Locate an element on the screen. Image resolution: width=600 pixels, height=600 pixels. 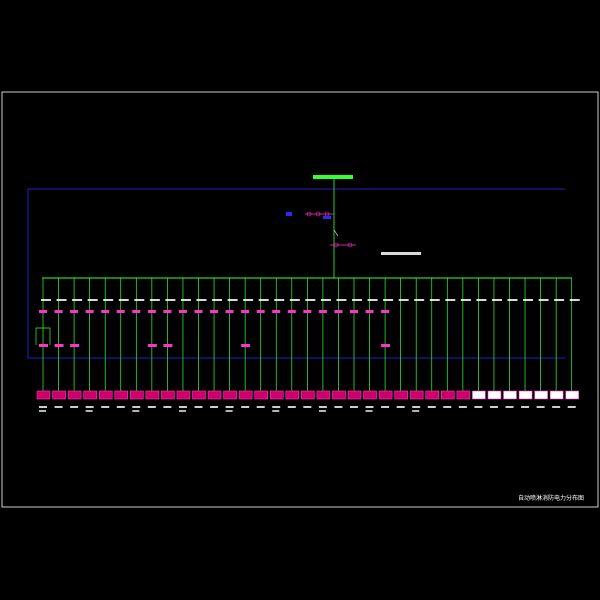
incoming-source is located at coordinates (333, 177).